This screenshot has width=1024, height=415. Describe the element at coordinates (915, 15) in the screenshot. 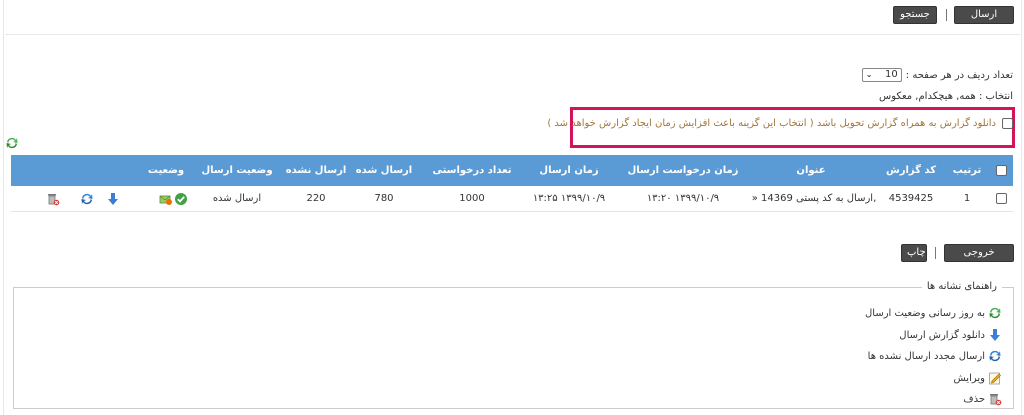

I see `search-button: جستجو` at that location.